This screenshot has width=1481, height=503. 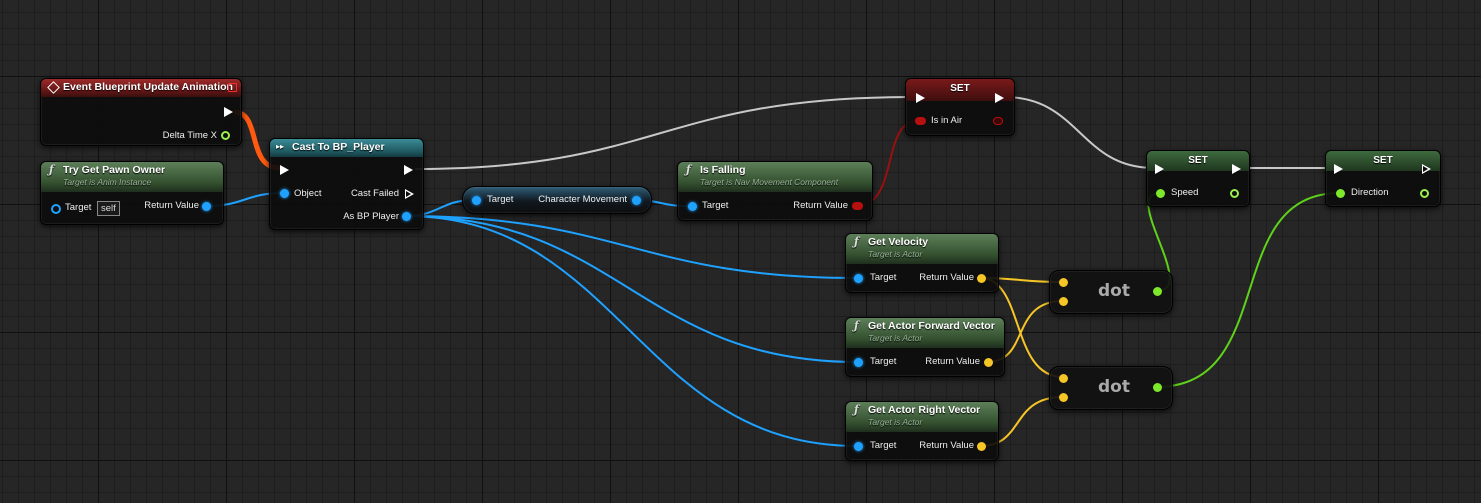 I want to click on set-speed-exec-in-pin, so click(x=1159, y=169).